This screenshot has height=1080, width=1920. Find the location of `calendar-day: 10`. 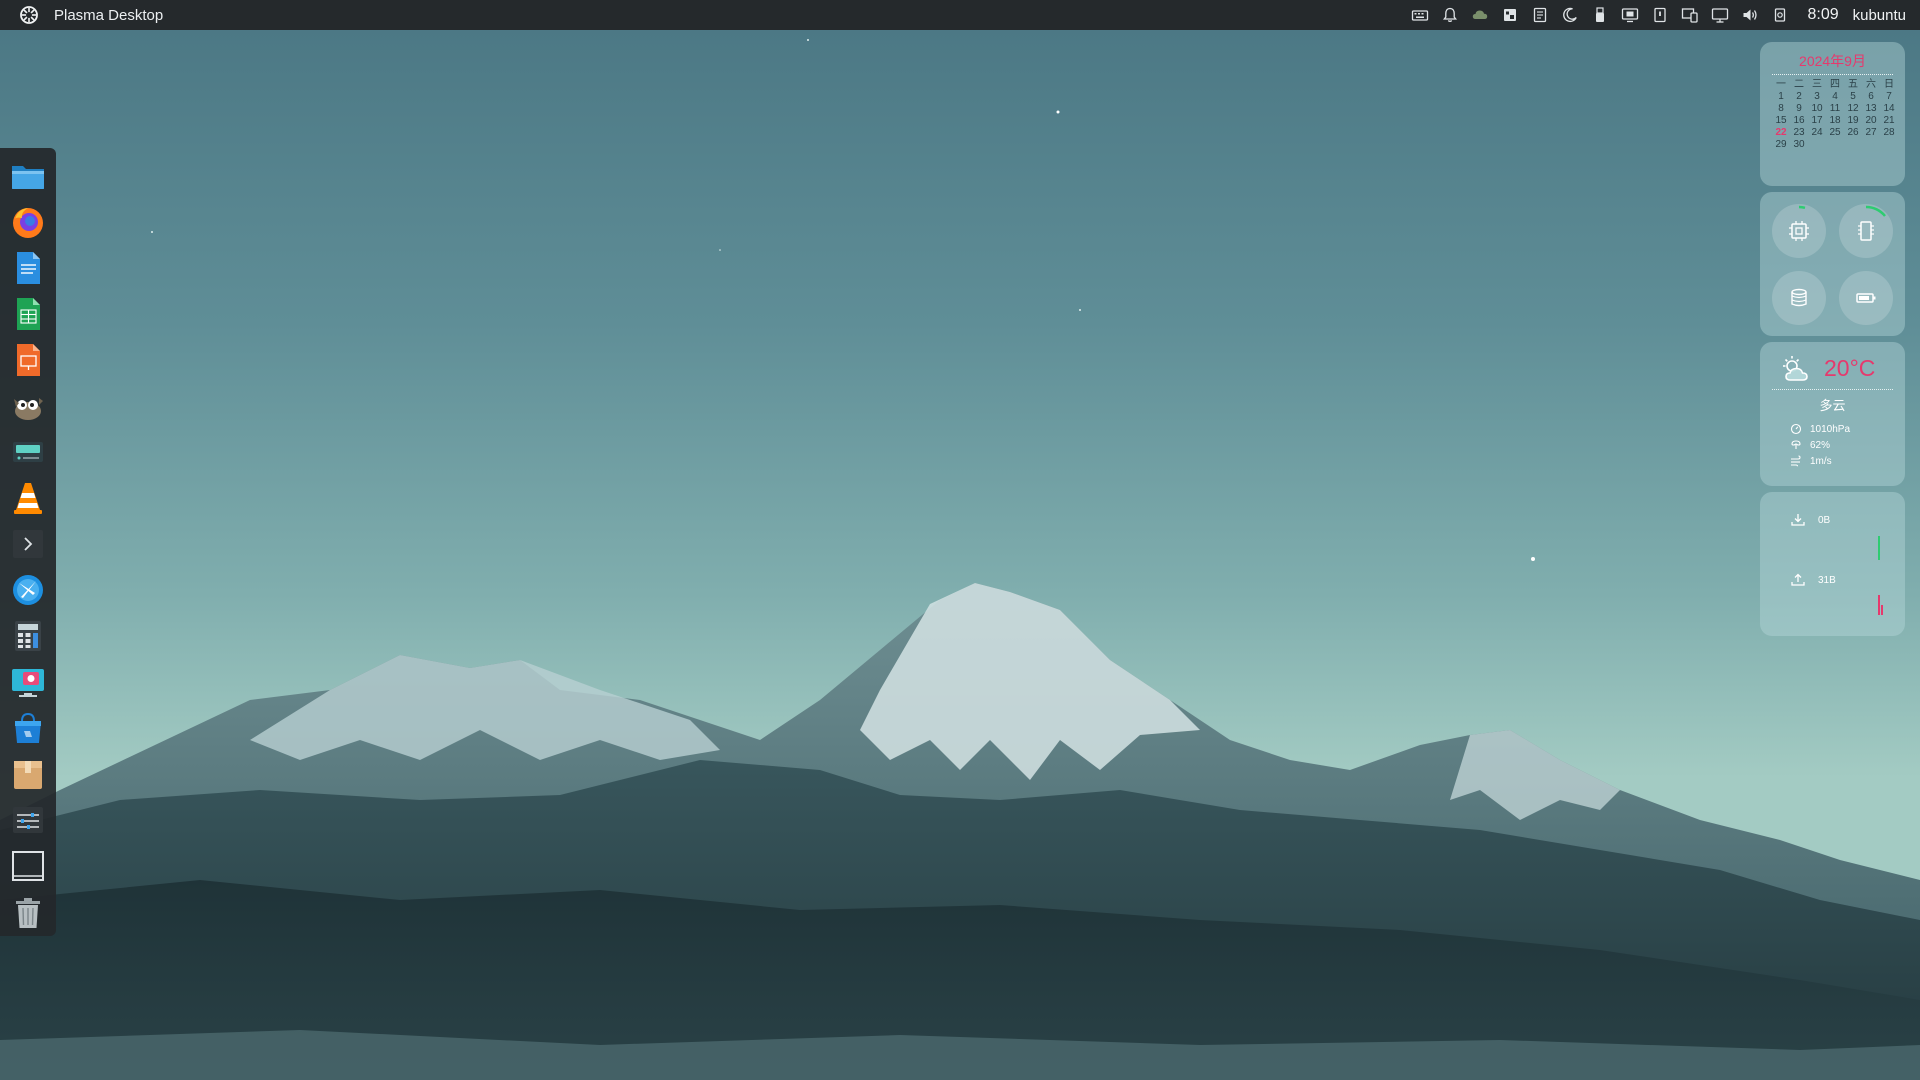

calendar-day: 10 is located at coordinates (1817, 109).